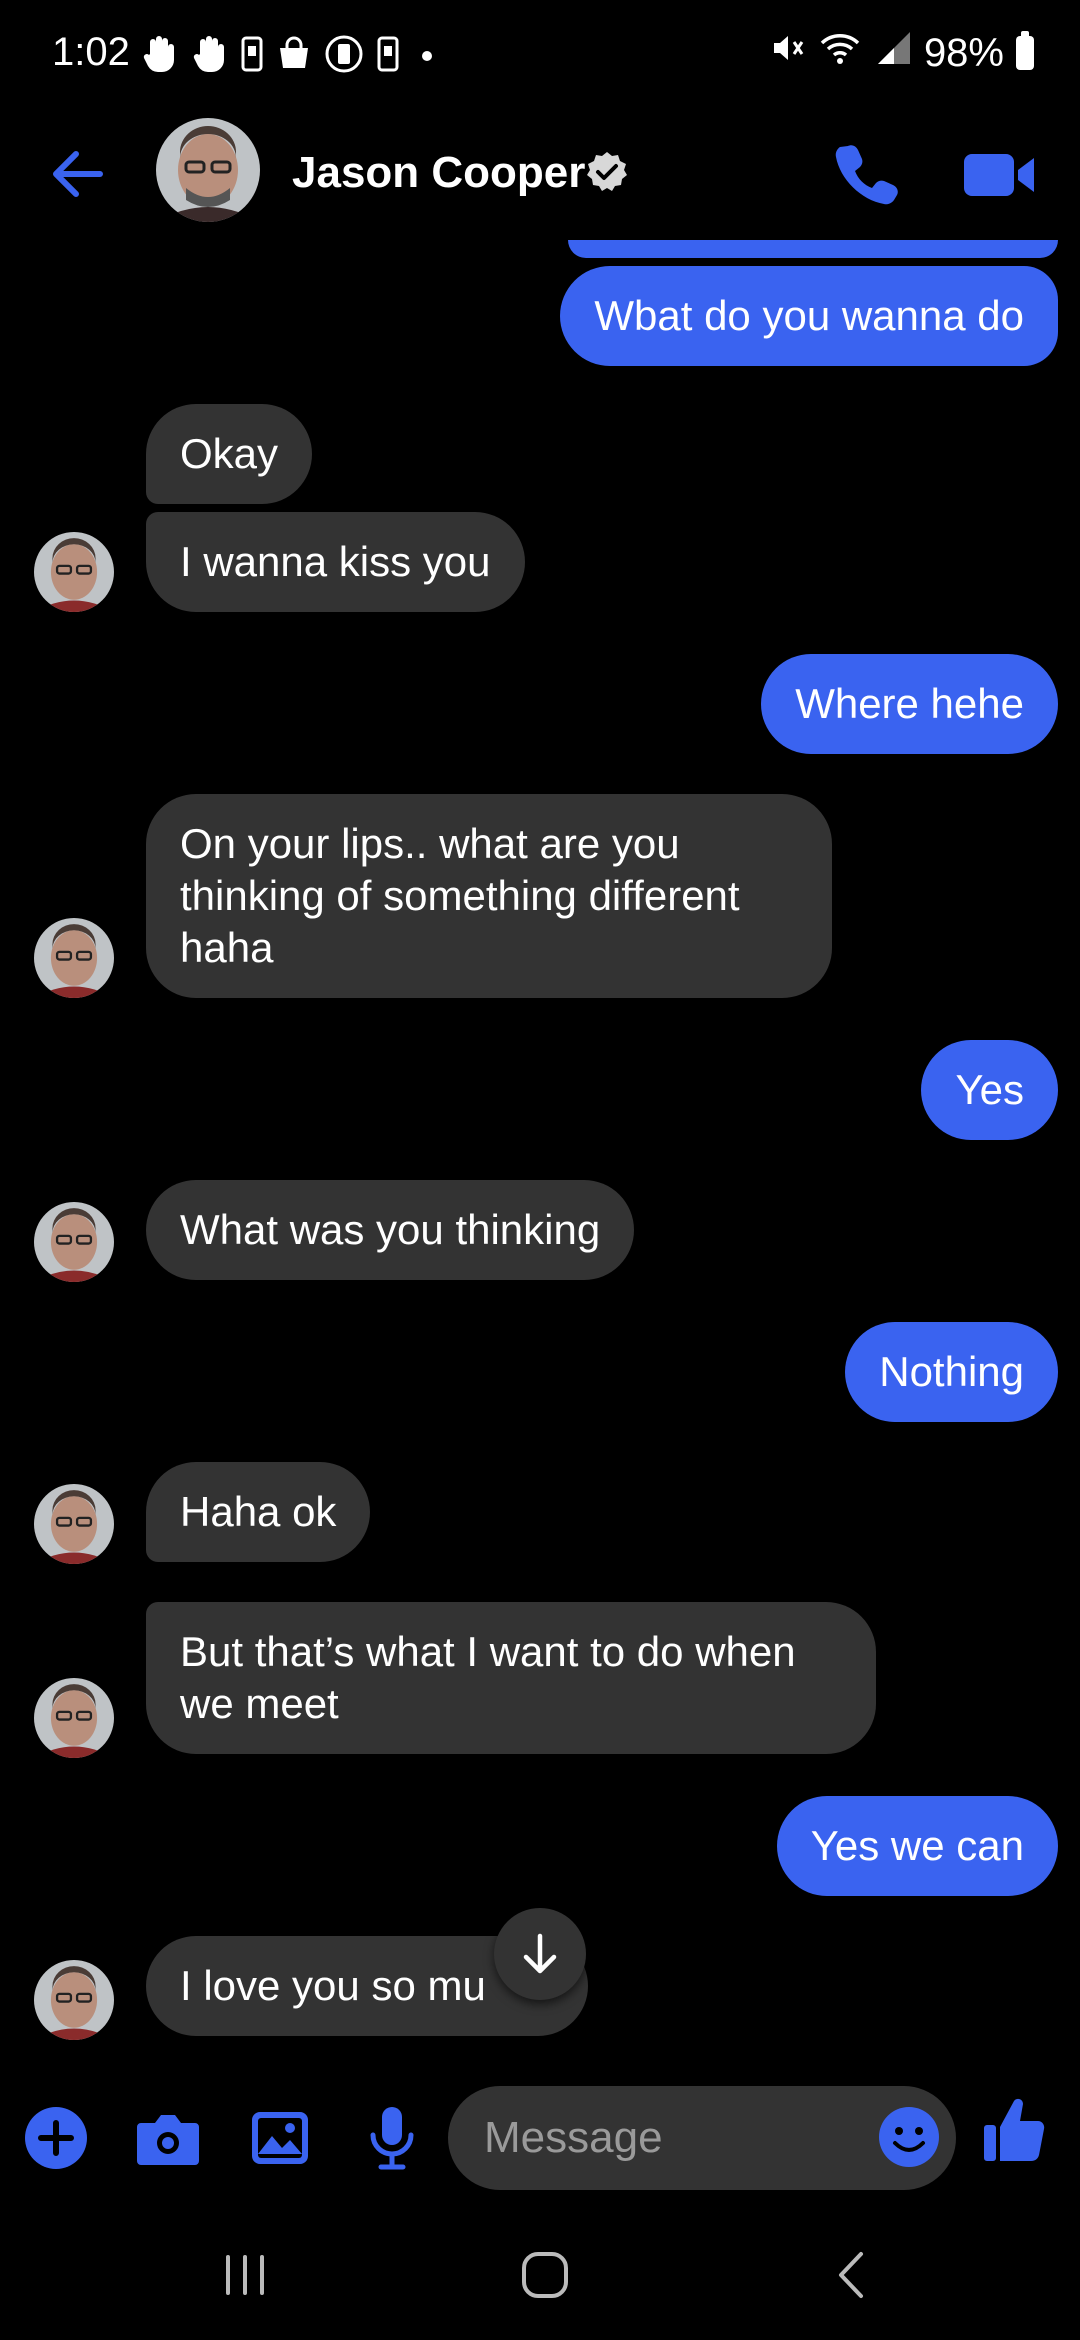 The width and height of the screenshot is (1080, 2340). I want to click on status-notification-icons, so click(291, 56).